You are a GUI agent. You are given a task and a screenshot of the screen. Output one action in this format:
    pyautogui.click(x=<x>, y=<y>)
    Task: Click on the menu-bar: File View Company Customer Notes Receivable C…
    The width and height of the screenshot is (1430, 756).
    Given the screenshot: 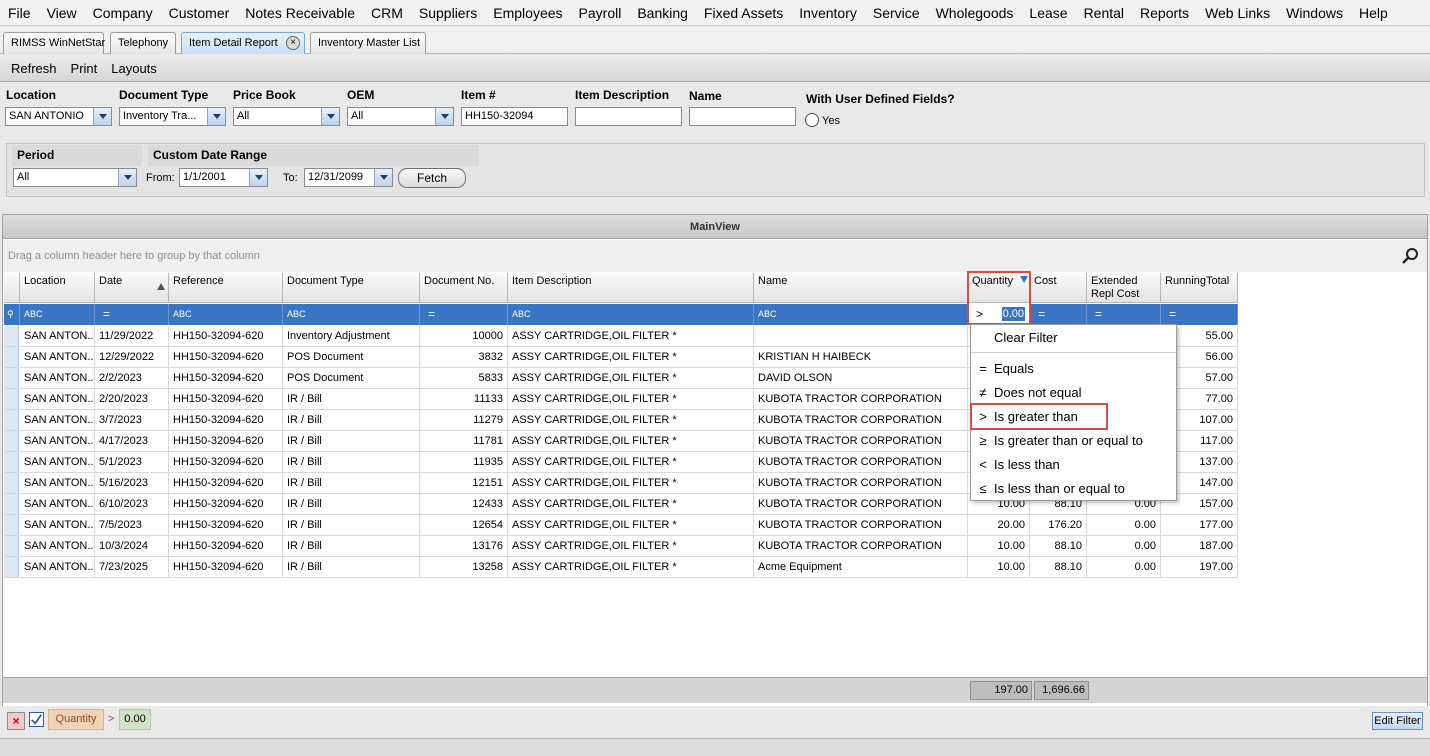 What is the action you would take?
    pyautogui.click(x=715, y=13)
    